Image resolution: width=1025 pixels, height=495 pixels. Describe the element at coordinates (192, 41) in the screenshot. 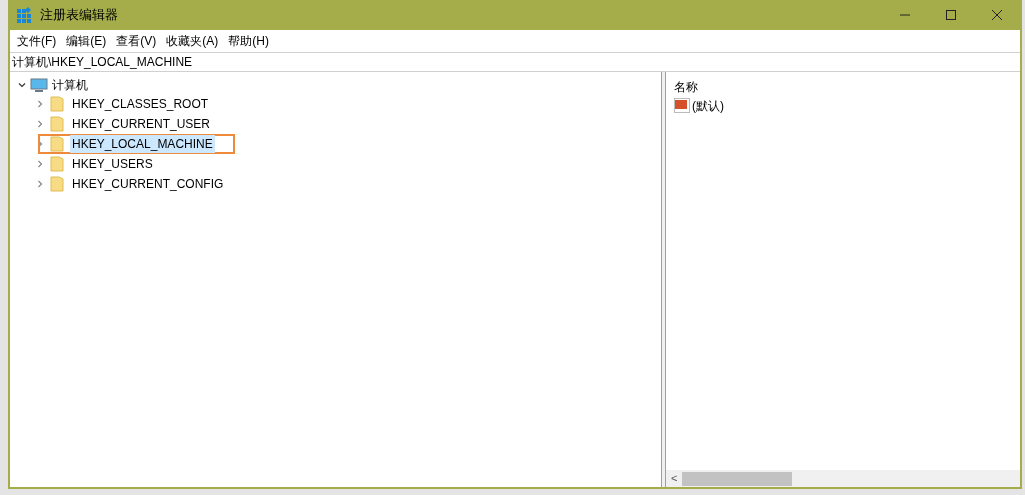

I see `menu-item: 收藏夹(A)` at that location.